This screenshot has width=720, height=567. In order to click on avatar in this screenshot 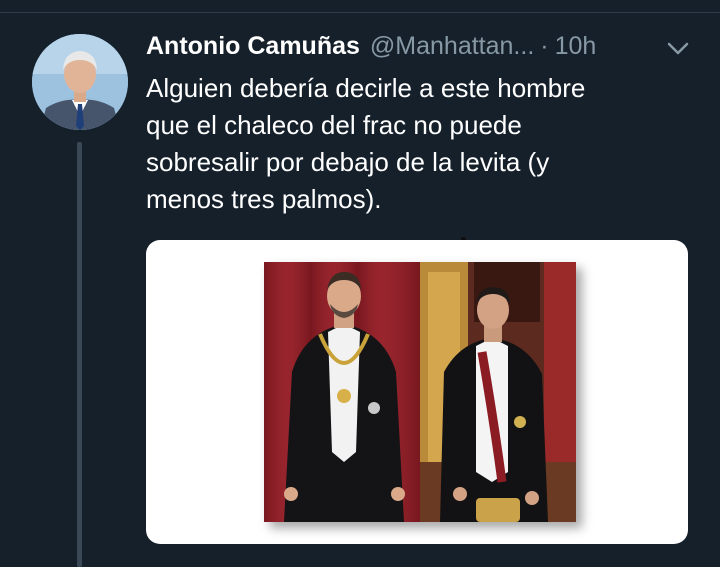, I will do `click(80, 82)`.